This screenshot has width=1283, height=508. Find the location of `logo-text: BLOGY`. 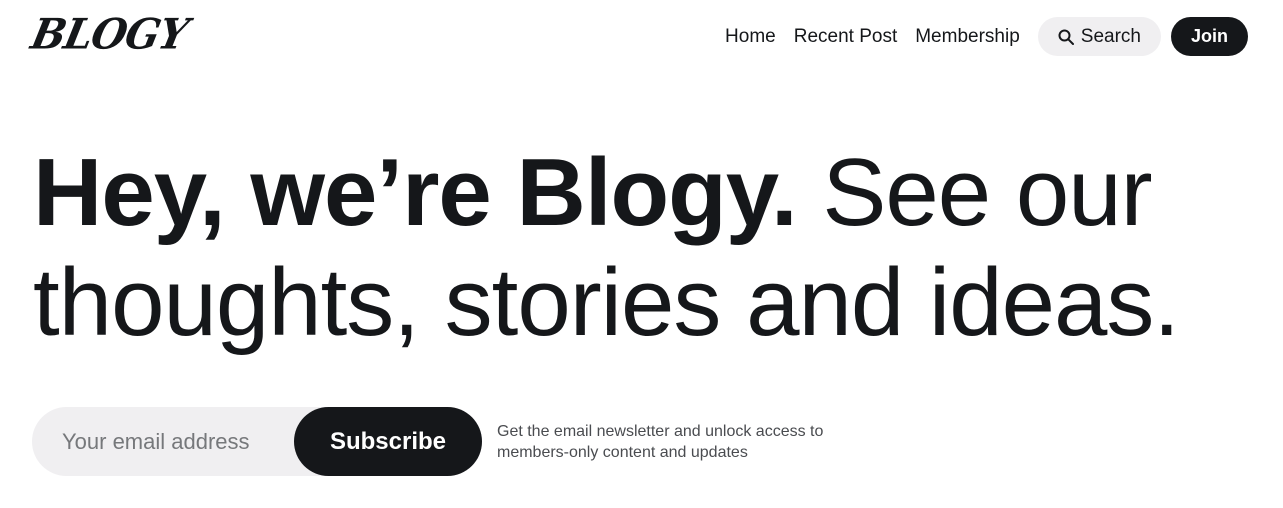

logo-text: BLOGY is located at coordinates (109, 34).